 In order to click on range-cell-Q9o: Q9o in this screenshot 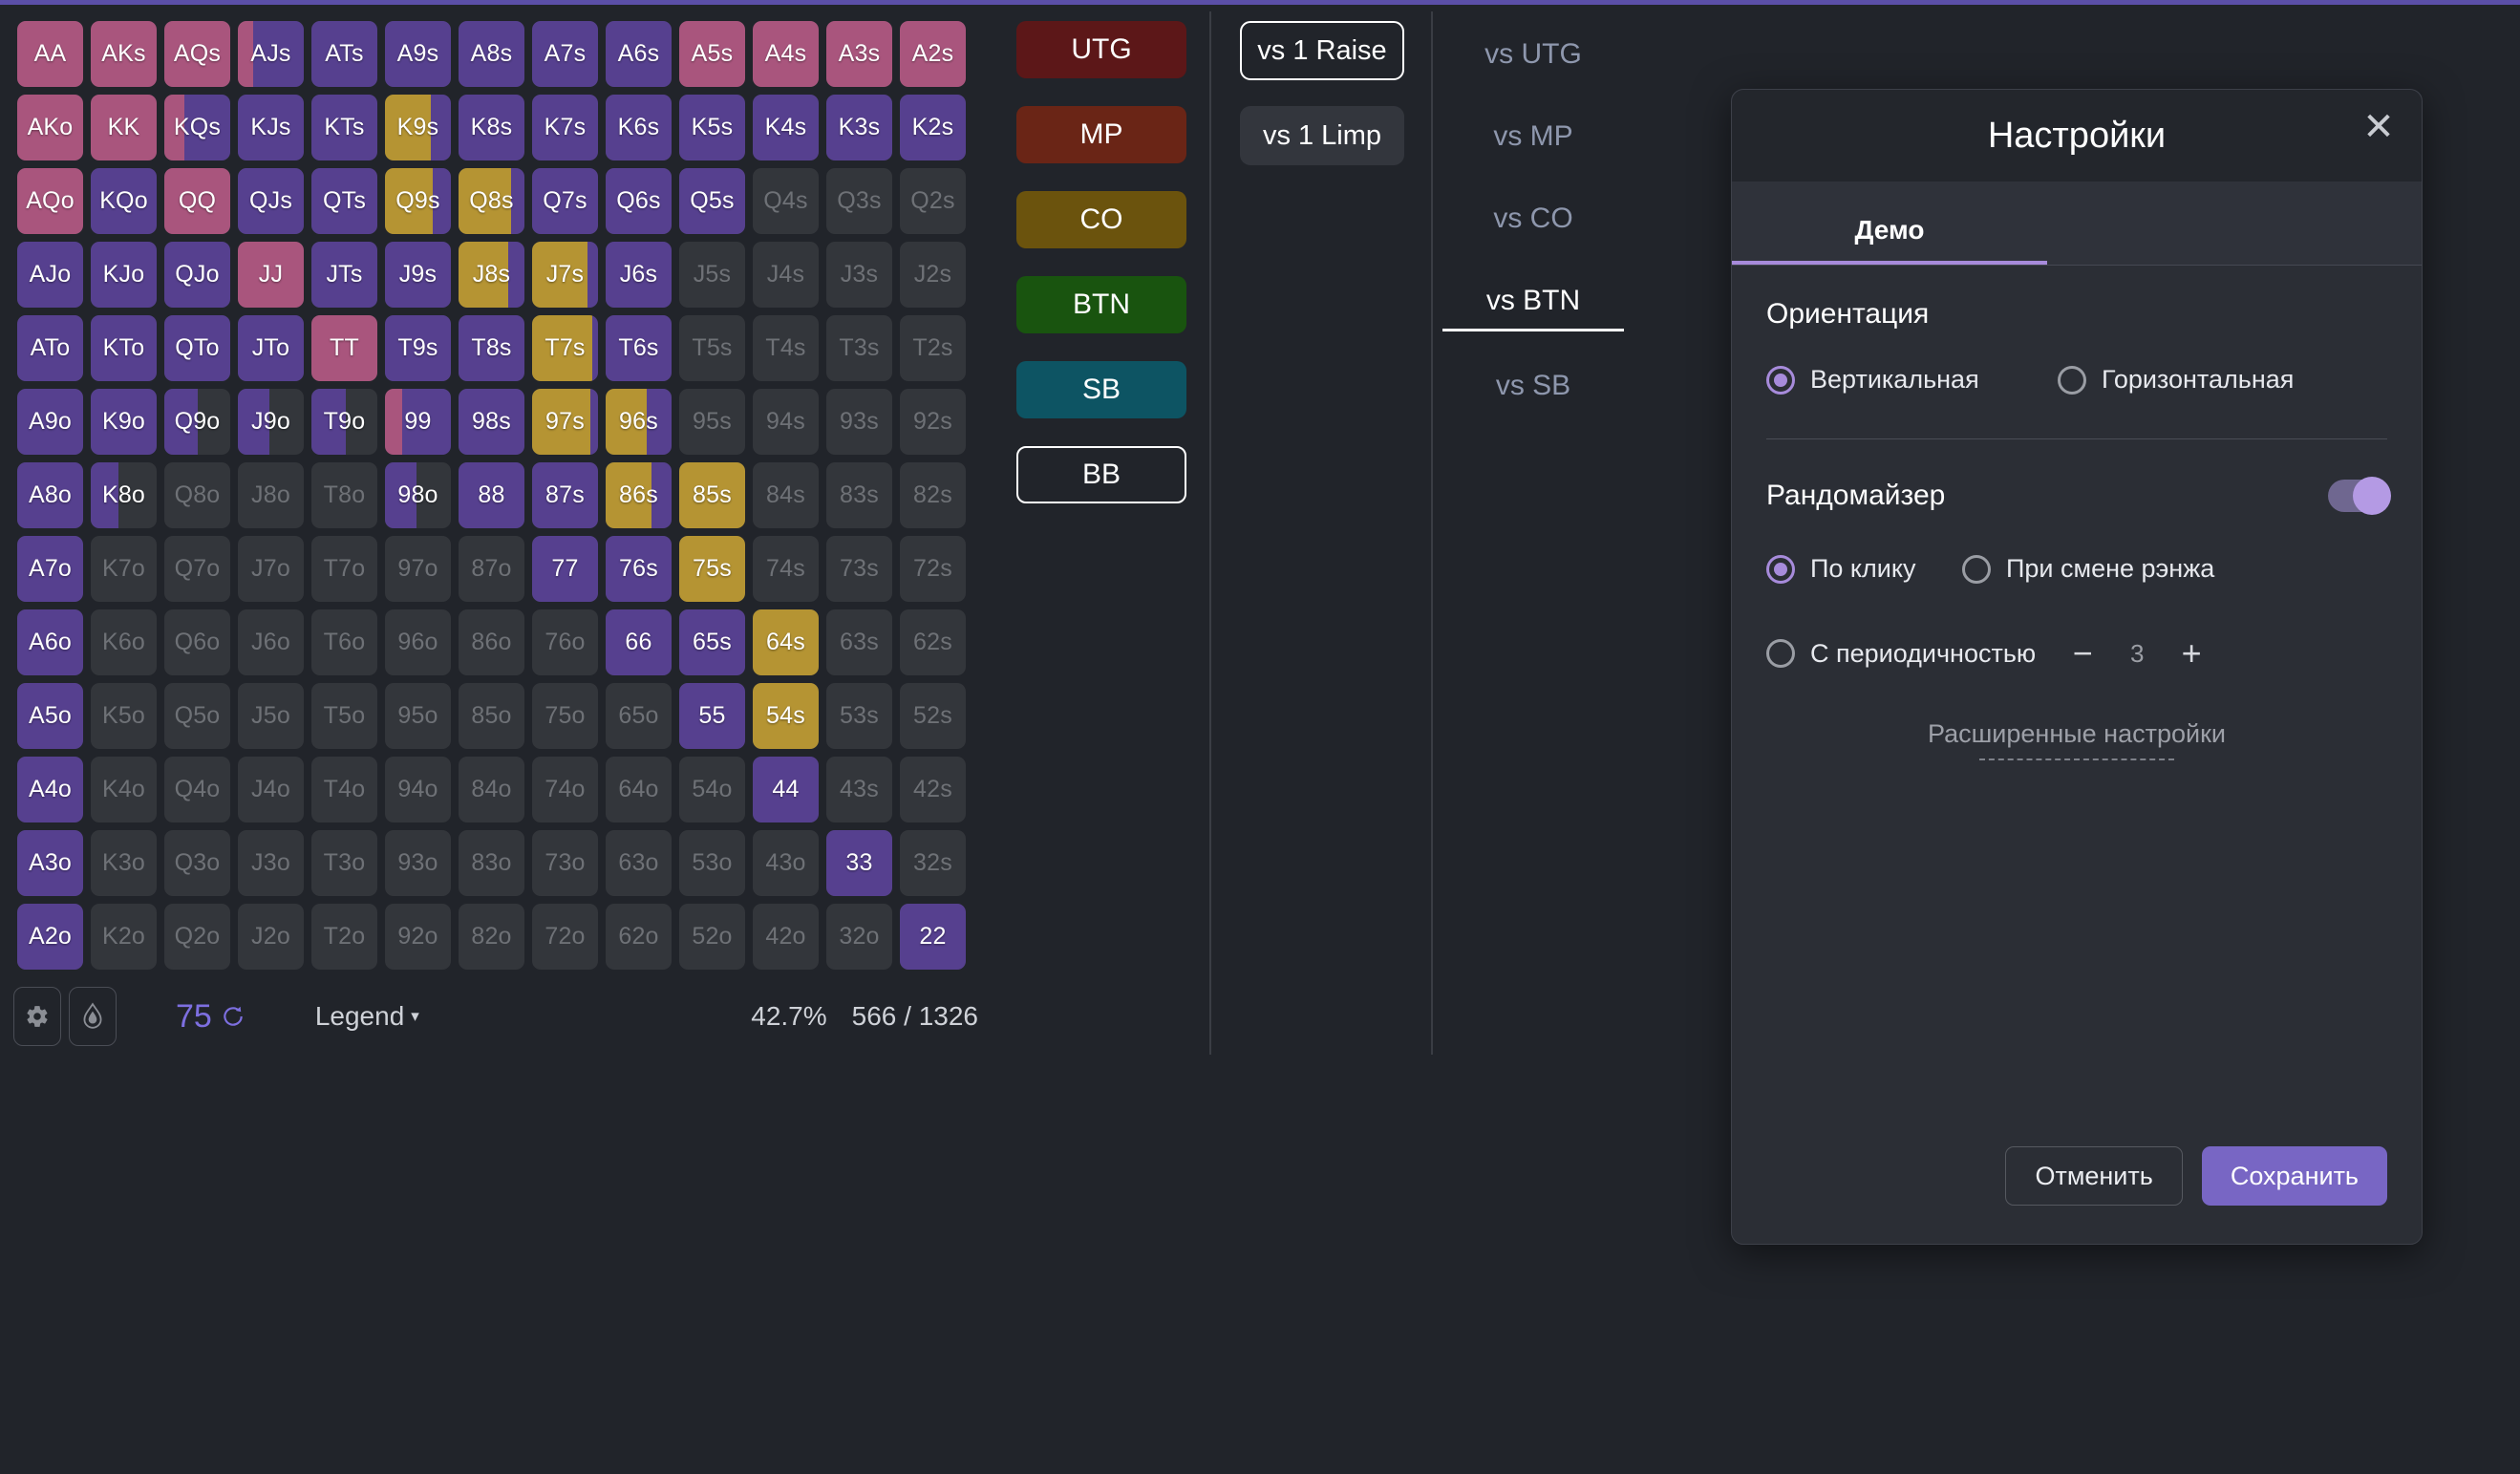, I will do `click(197, 422)`.